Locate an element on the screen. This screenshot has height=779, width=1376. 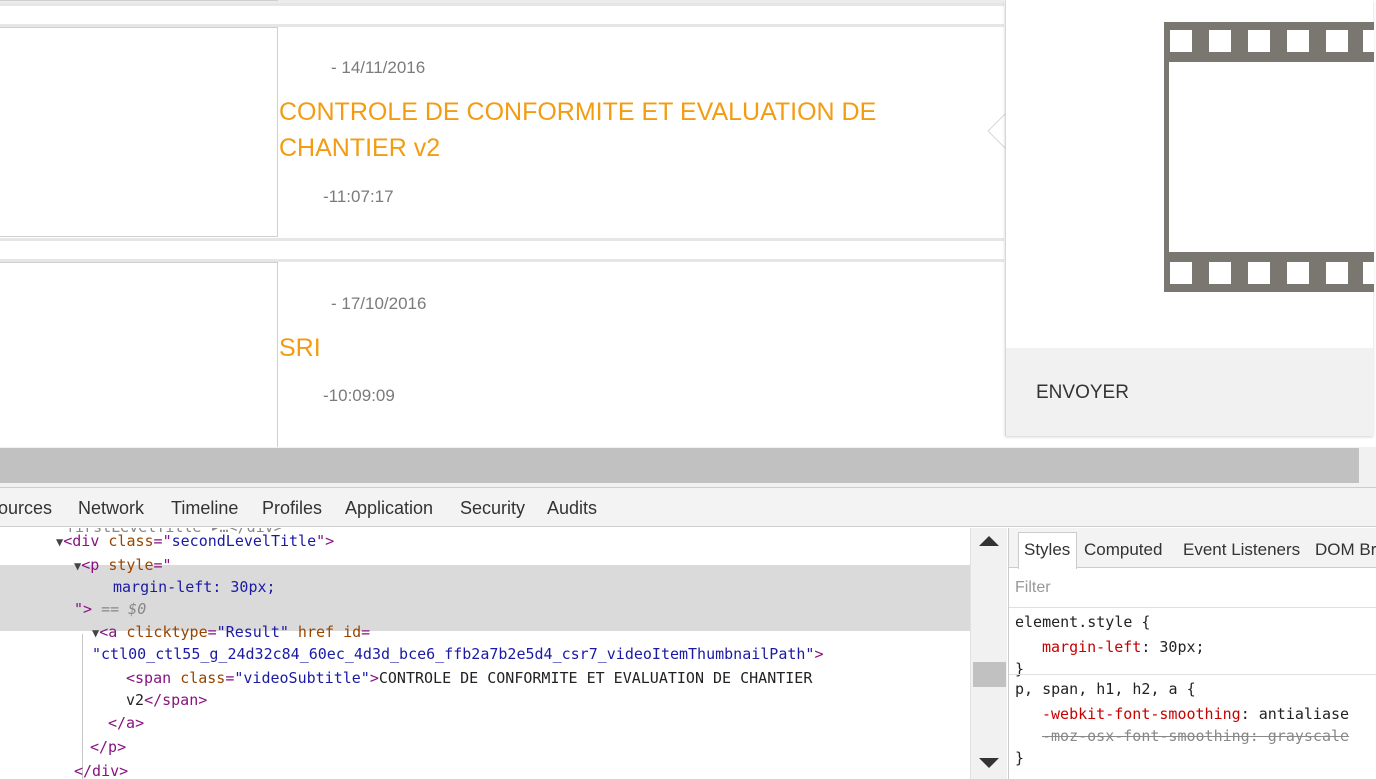
styles-filter-bar is located at coordinates (1192, 588).